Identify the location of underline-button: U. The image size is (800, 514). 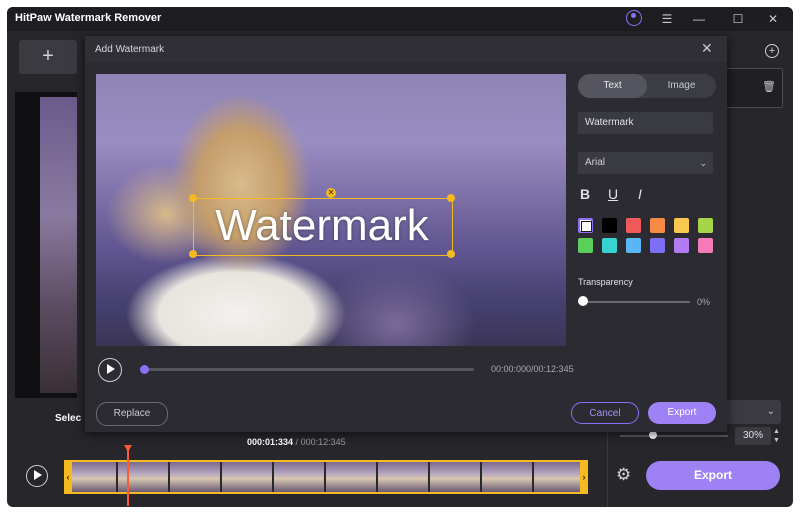
(613, 194).